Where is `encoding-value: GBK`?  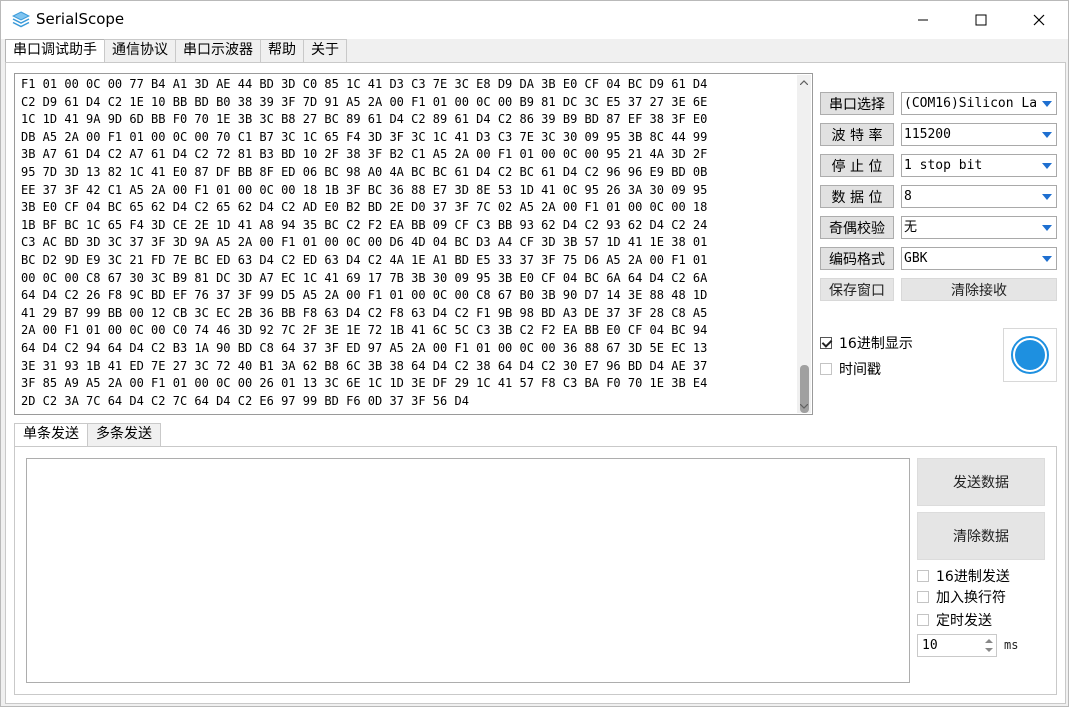
encoding-value: GBK is located at coordinates (916, 258).